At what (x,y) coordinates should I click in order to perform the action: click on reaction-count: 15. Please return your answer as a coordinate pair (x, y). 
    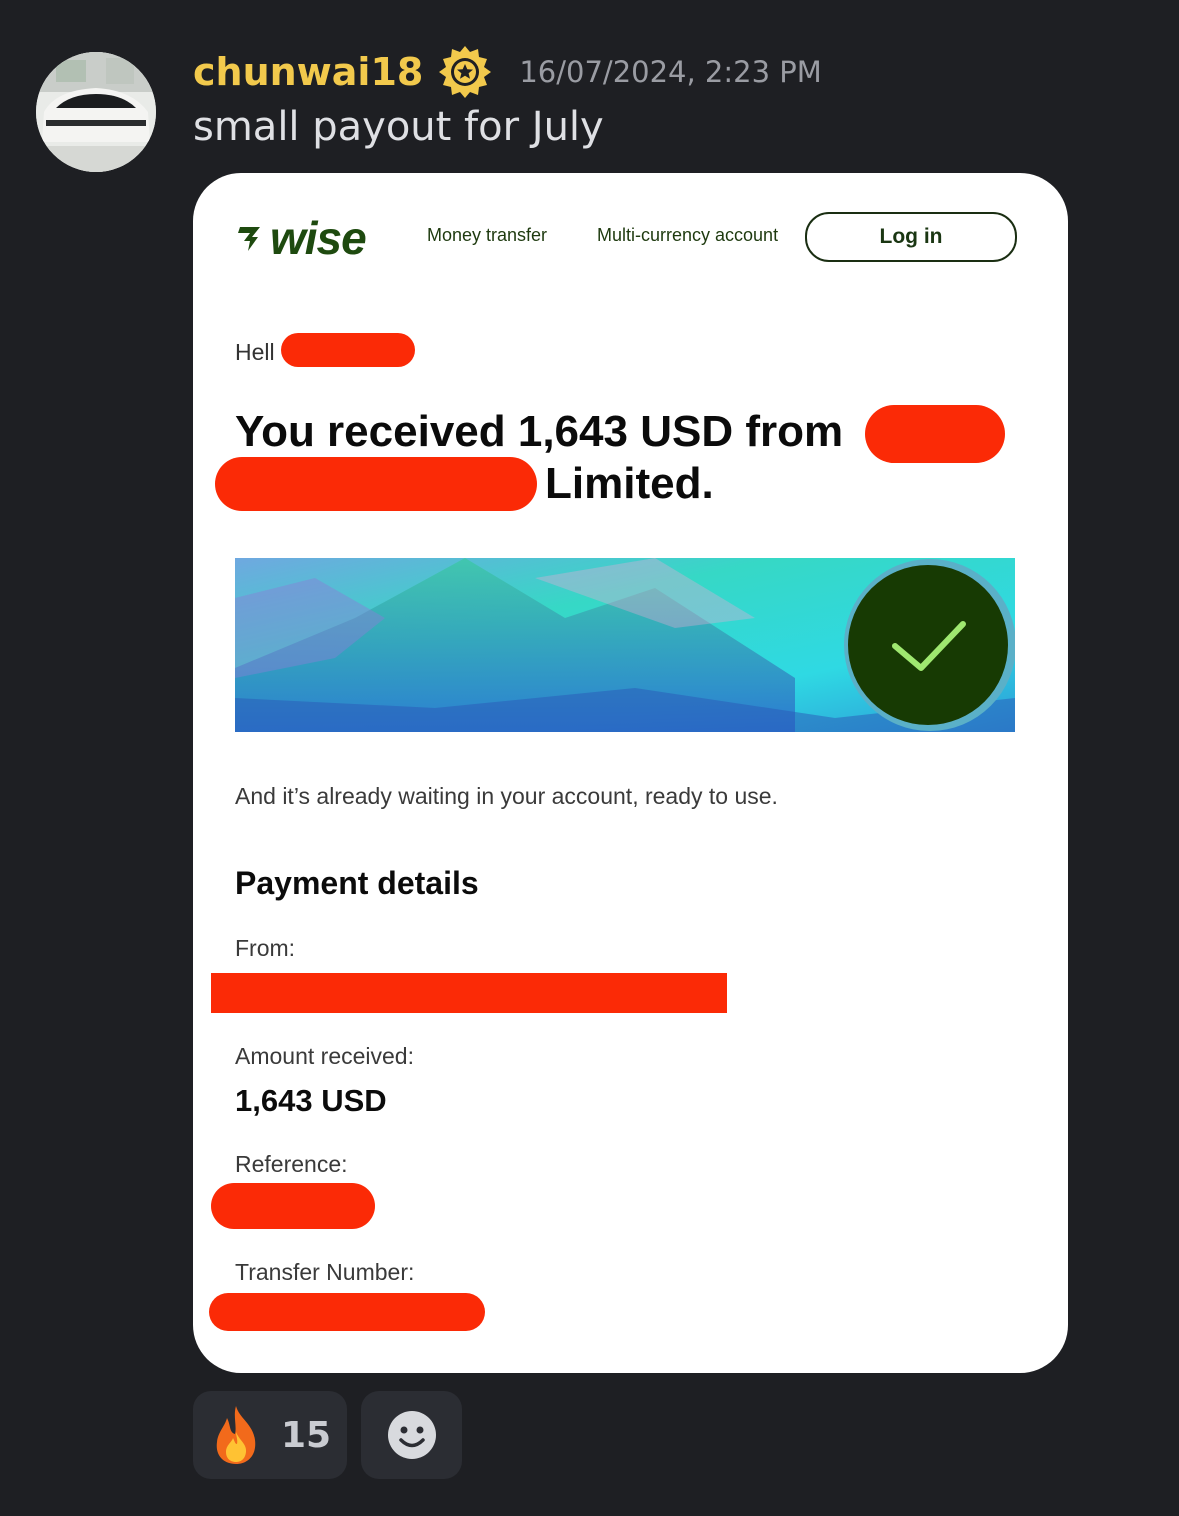
    Looking at the image, I should click on (306, 1435).